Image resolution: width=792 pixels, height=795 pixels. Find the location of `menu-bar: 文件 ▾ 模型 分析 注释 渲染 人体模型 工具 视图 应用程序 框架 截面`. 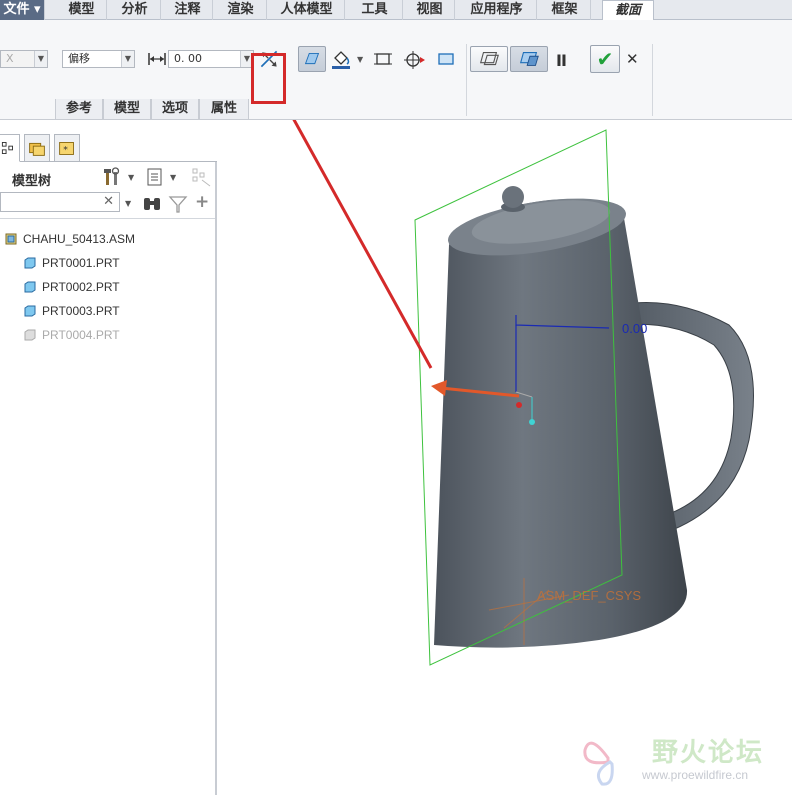

menu-bar: 文件 ▾ 模型 分析 注释 渲染 人体模型 工具 视图 应用程序 框架 截面 is located at coordinates (396, 10).